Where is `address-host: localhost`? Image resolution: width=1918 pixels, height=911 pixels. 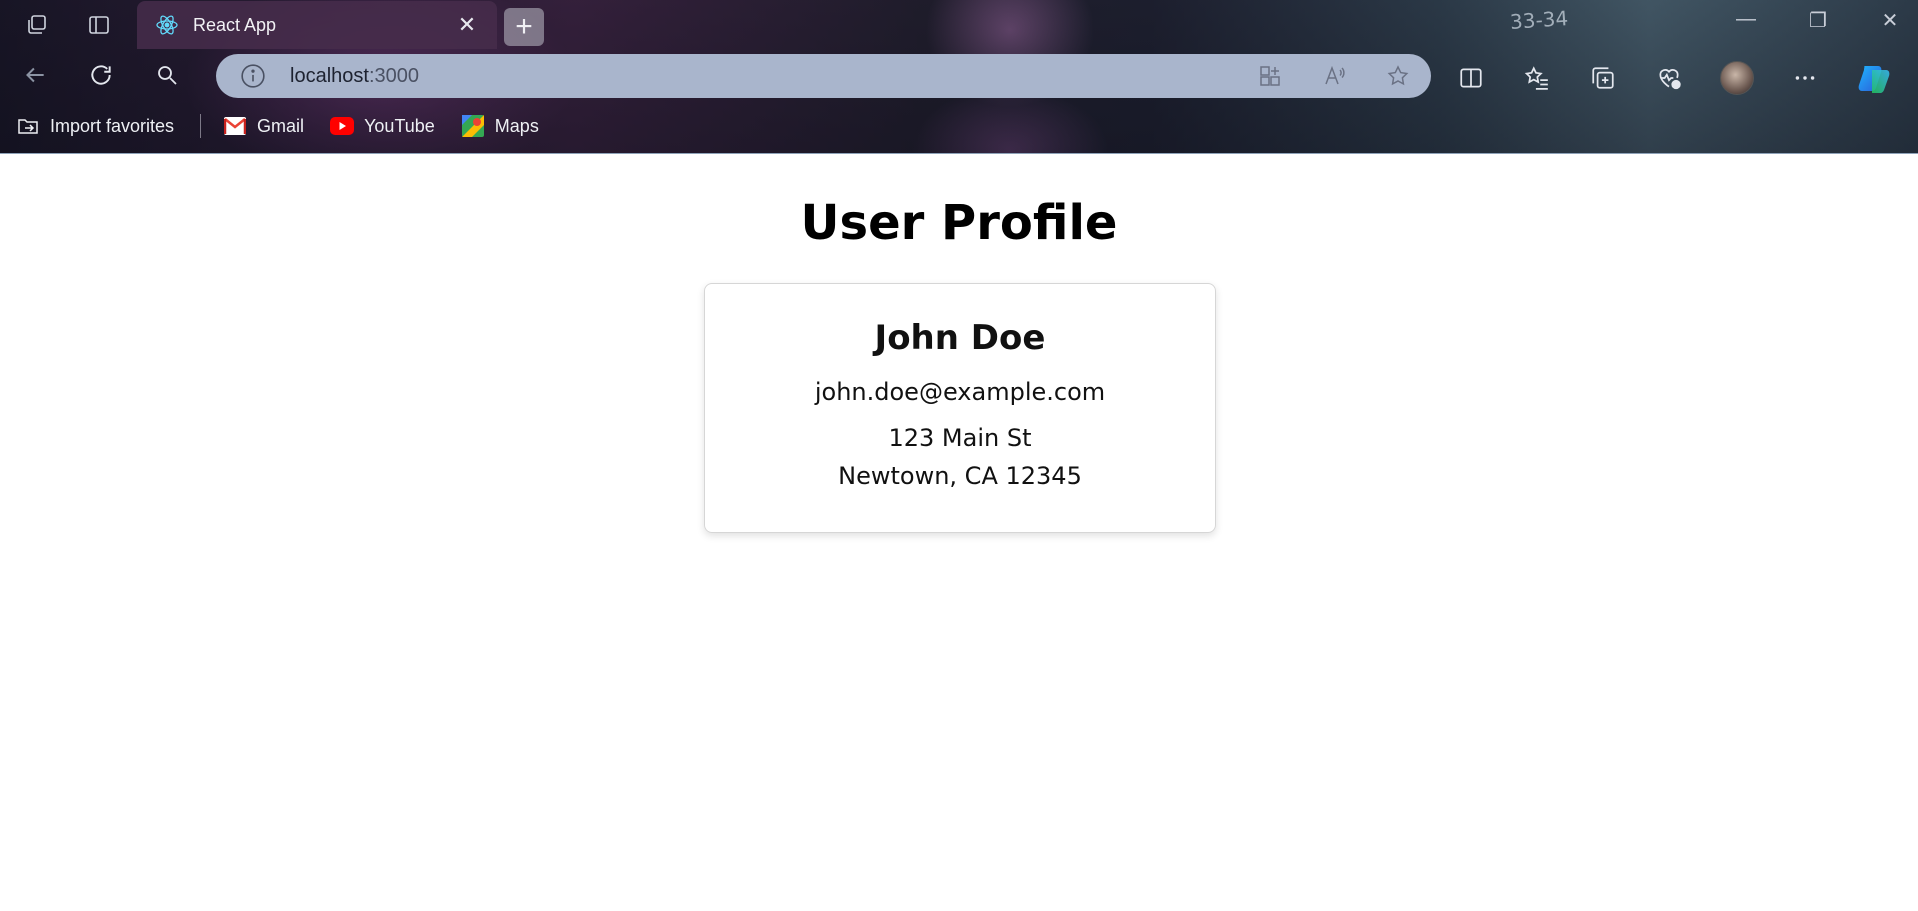
address-host: localhost is located at coordinates (329, 75).